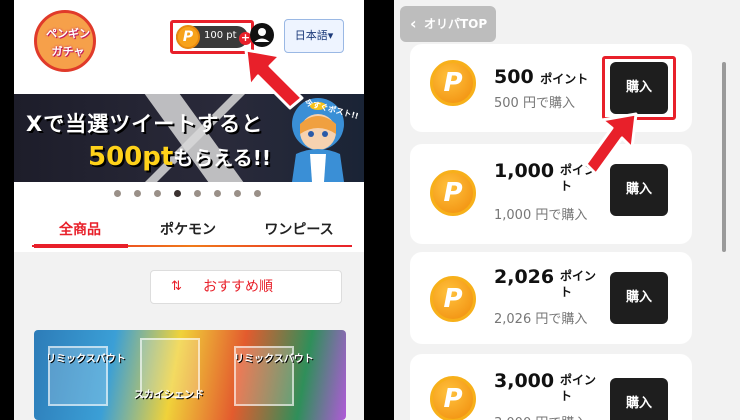 Image resolution: width=740 pixels, height=420 pixels. What do you see at coordinates (299, 231) in the screenshot?
I see `tab-one-piece: ワンピース` at bounding box center [299, 231].